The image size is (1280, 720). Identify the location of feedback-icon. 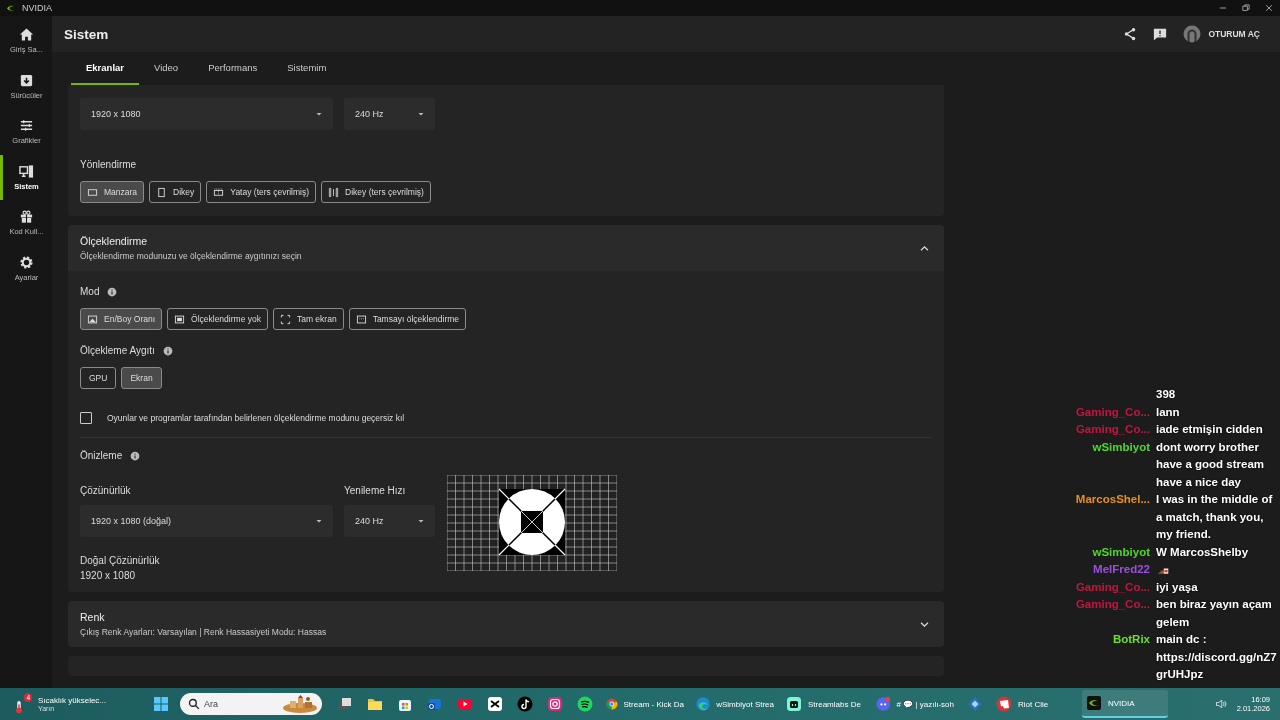
(1160, 34).